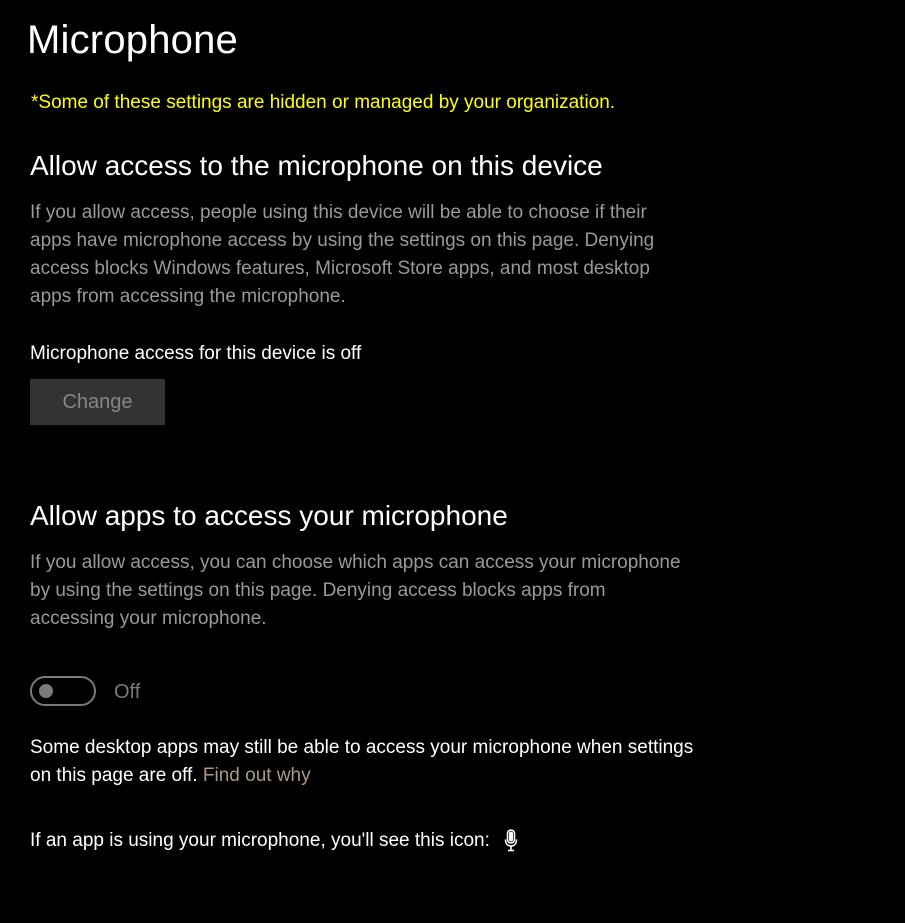  I want to click on page-title: Microphone, so click(133, 40).